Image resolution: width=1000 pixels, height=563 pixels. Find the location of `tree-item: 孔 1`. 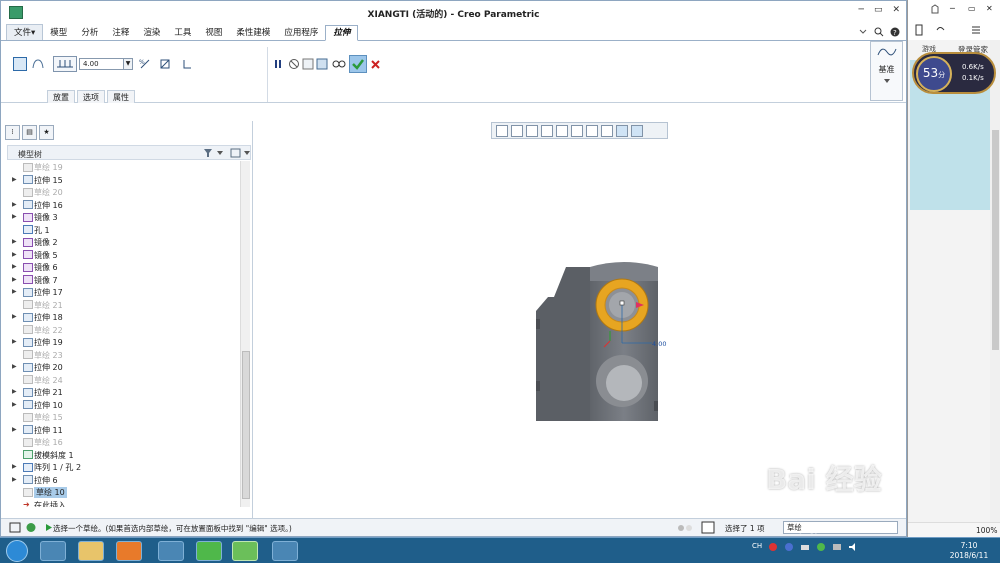

tree-item: 孔 1 is located at coordinates (123, 230).